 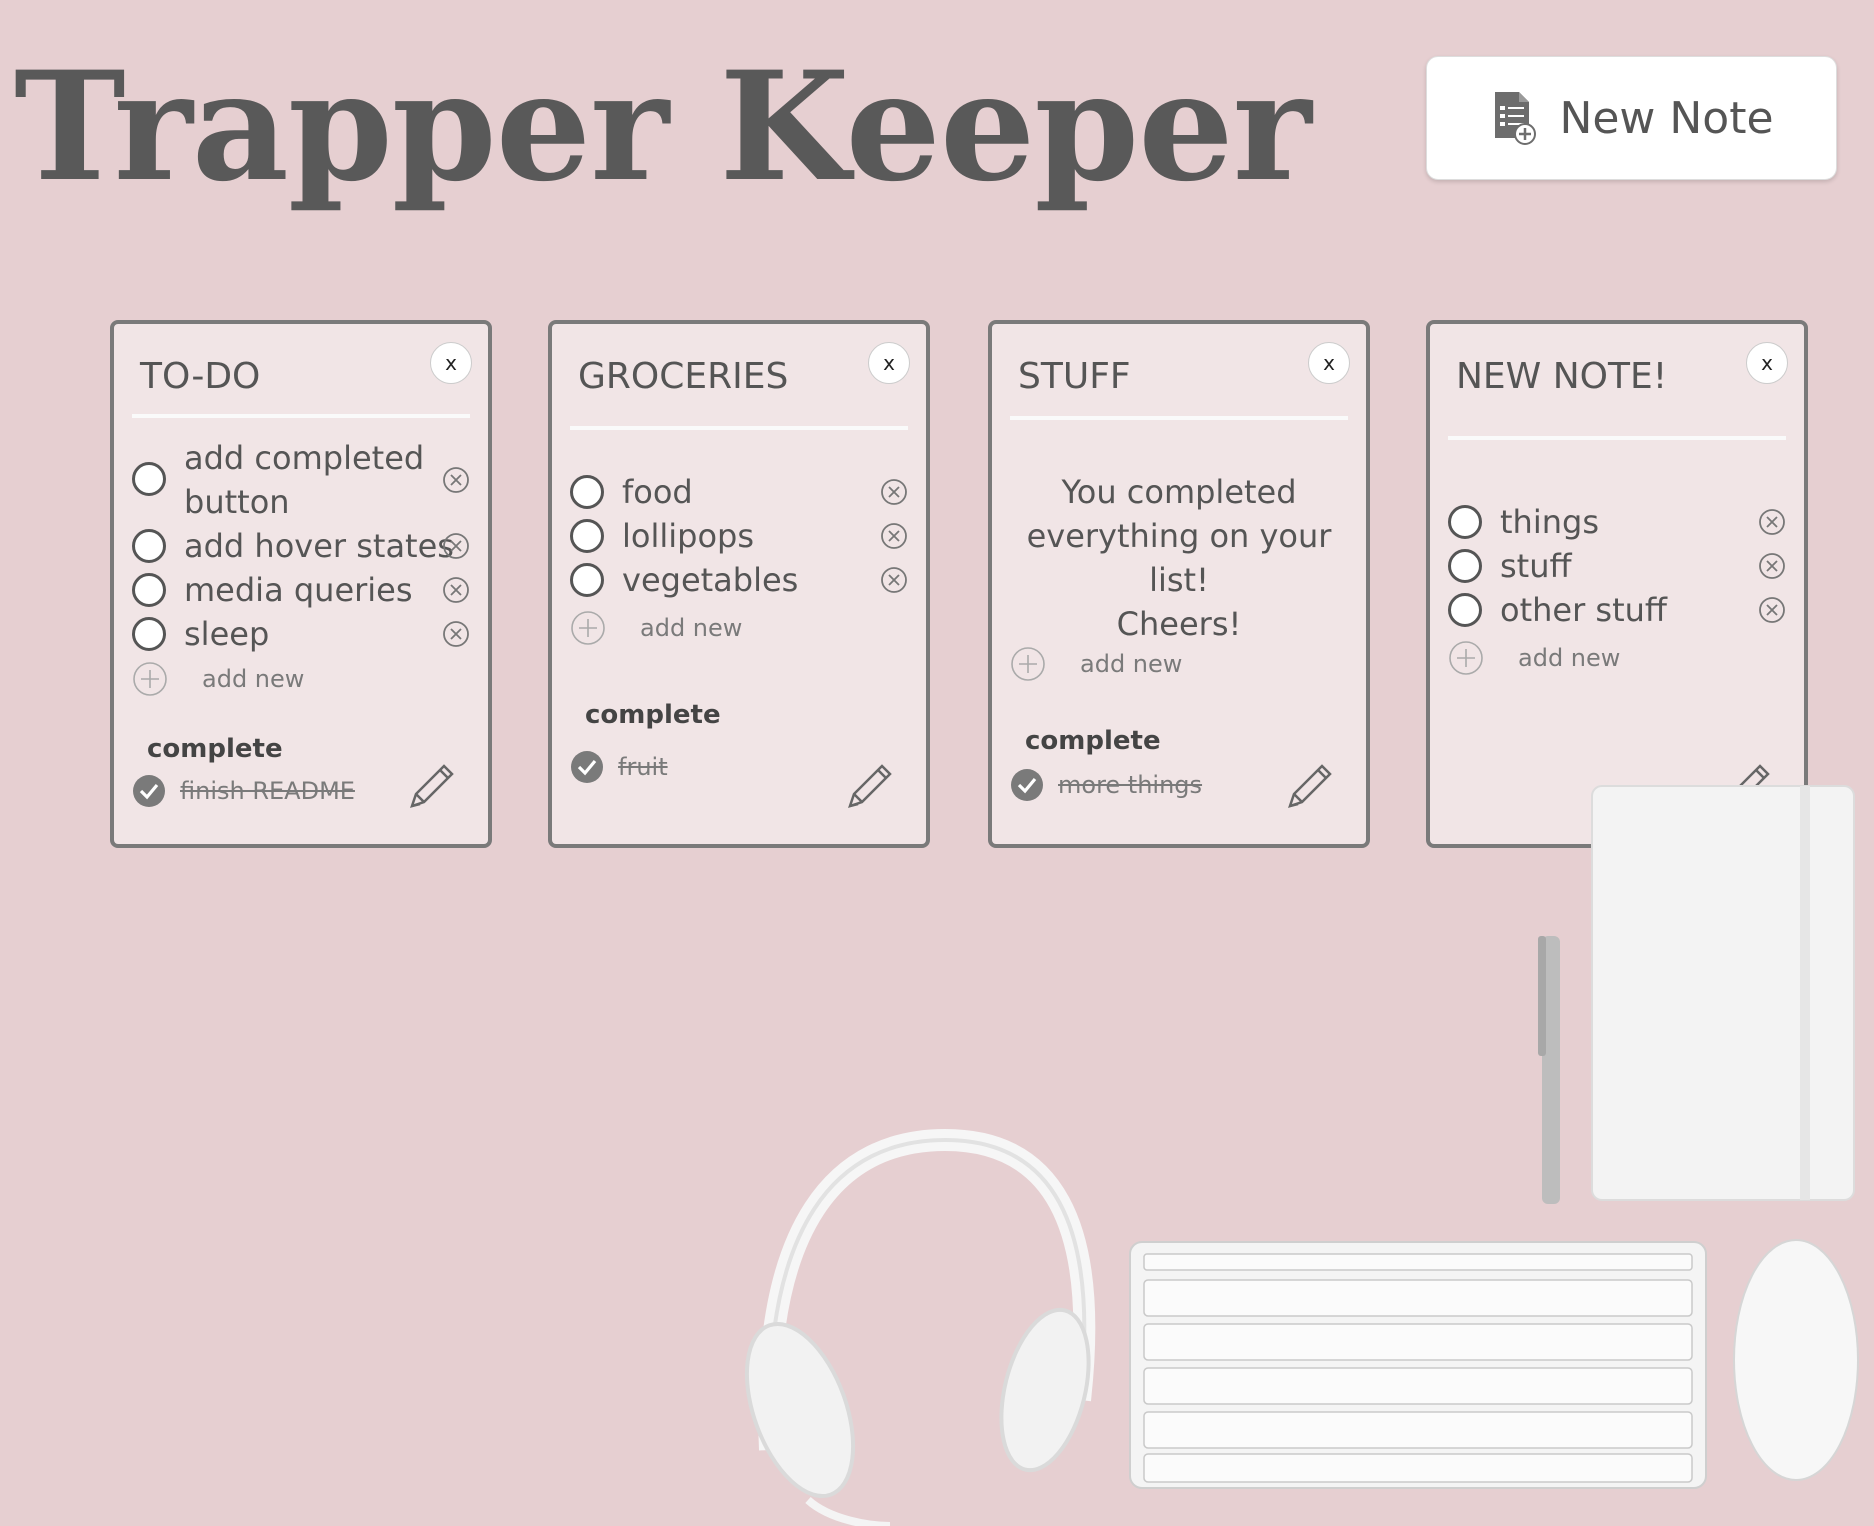 I want to click on item-text: media queries, so click(x=298, y=590).